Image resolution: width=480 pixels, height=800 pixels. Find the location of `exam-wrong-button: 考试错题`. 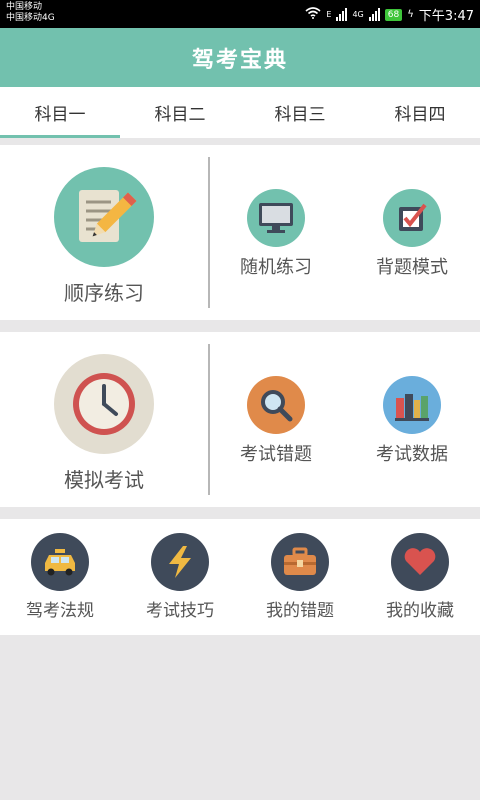

exam-wrong-button: 考试错题 is located at coordinates (276, 421).